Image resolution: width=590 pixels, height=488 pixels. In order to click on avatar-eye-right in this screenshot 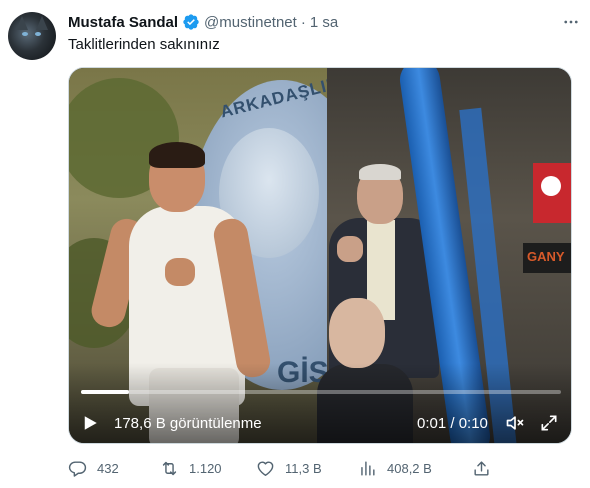, I will do `click(38, 34)`.